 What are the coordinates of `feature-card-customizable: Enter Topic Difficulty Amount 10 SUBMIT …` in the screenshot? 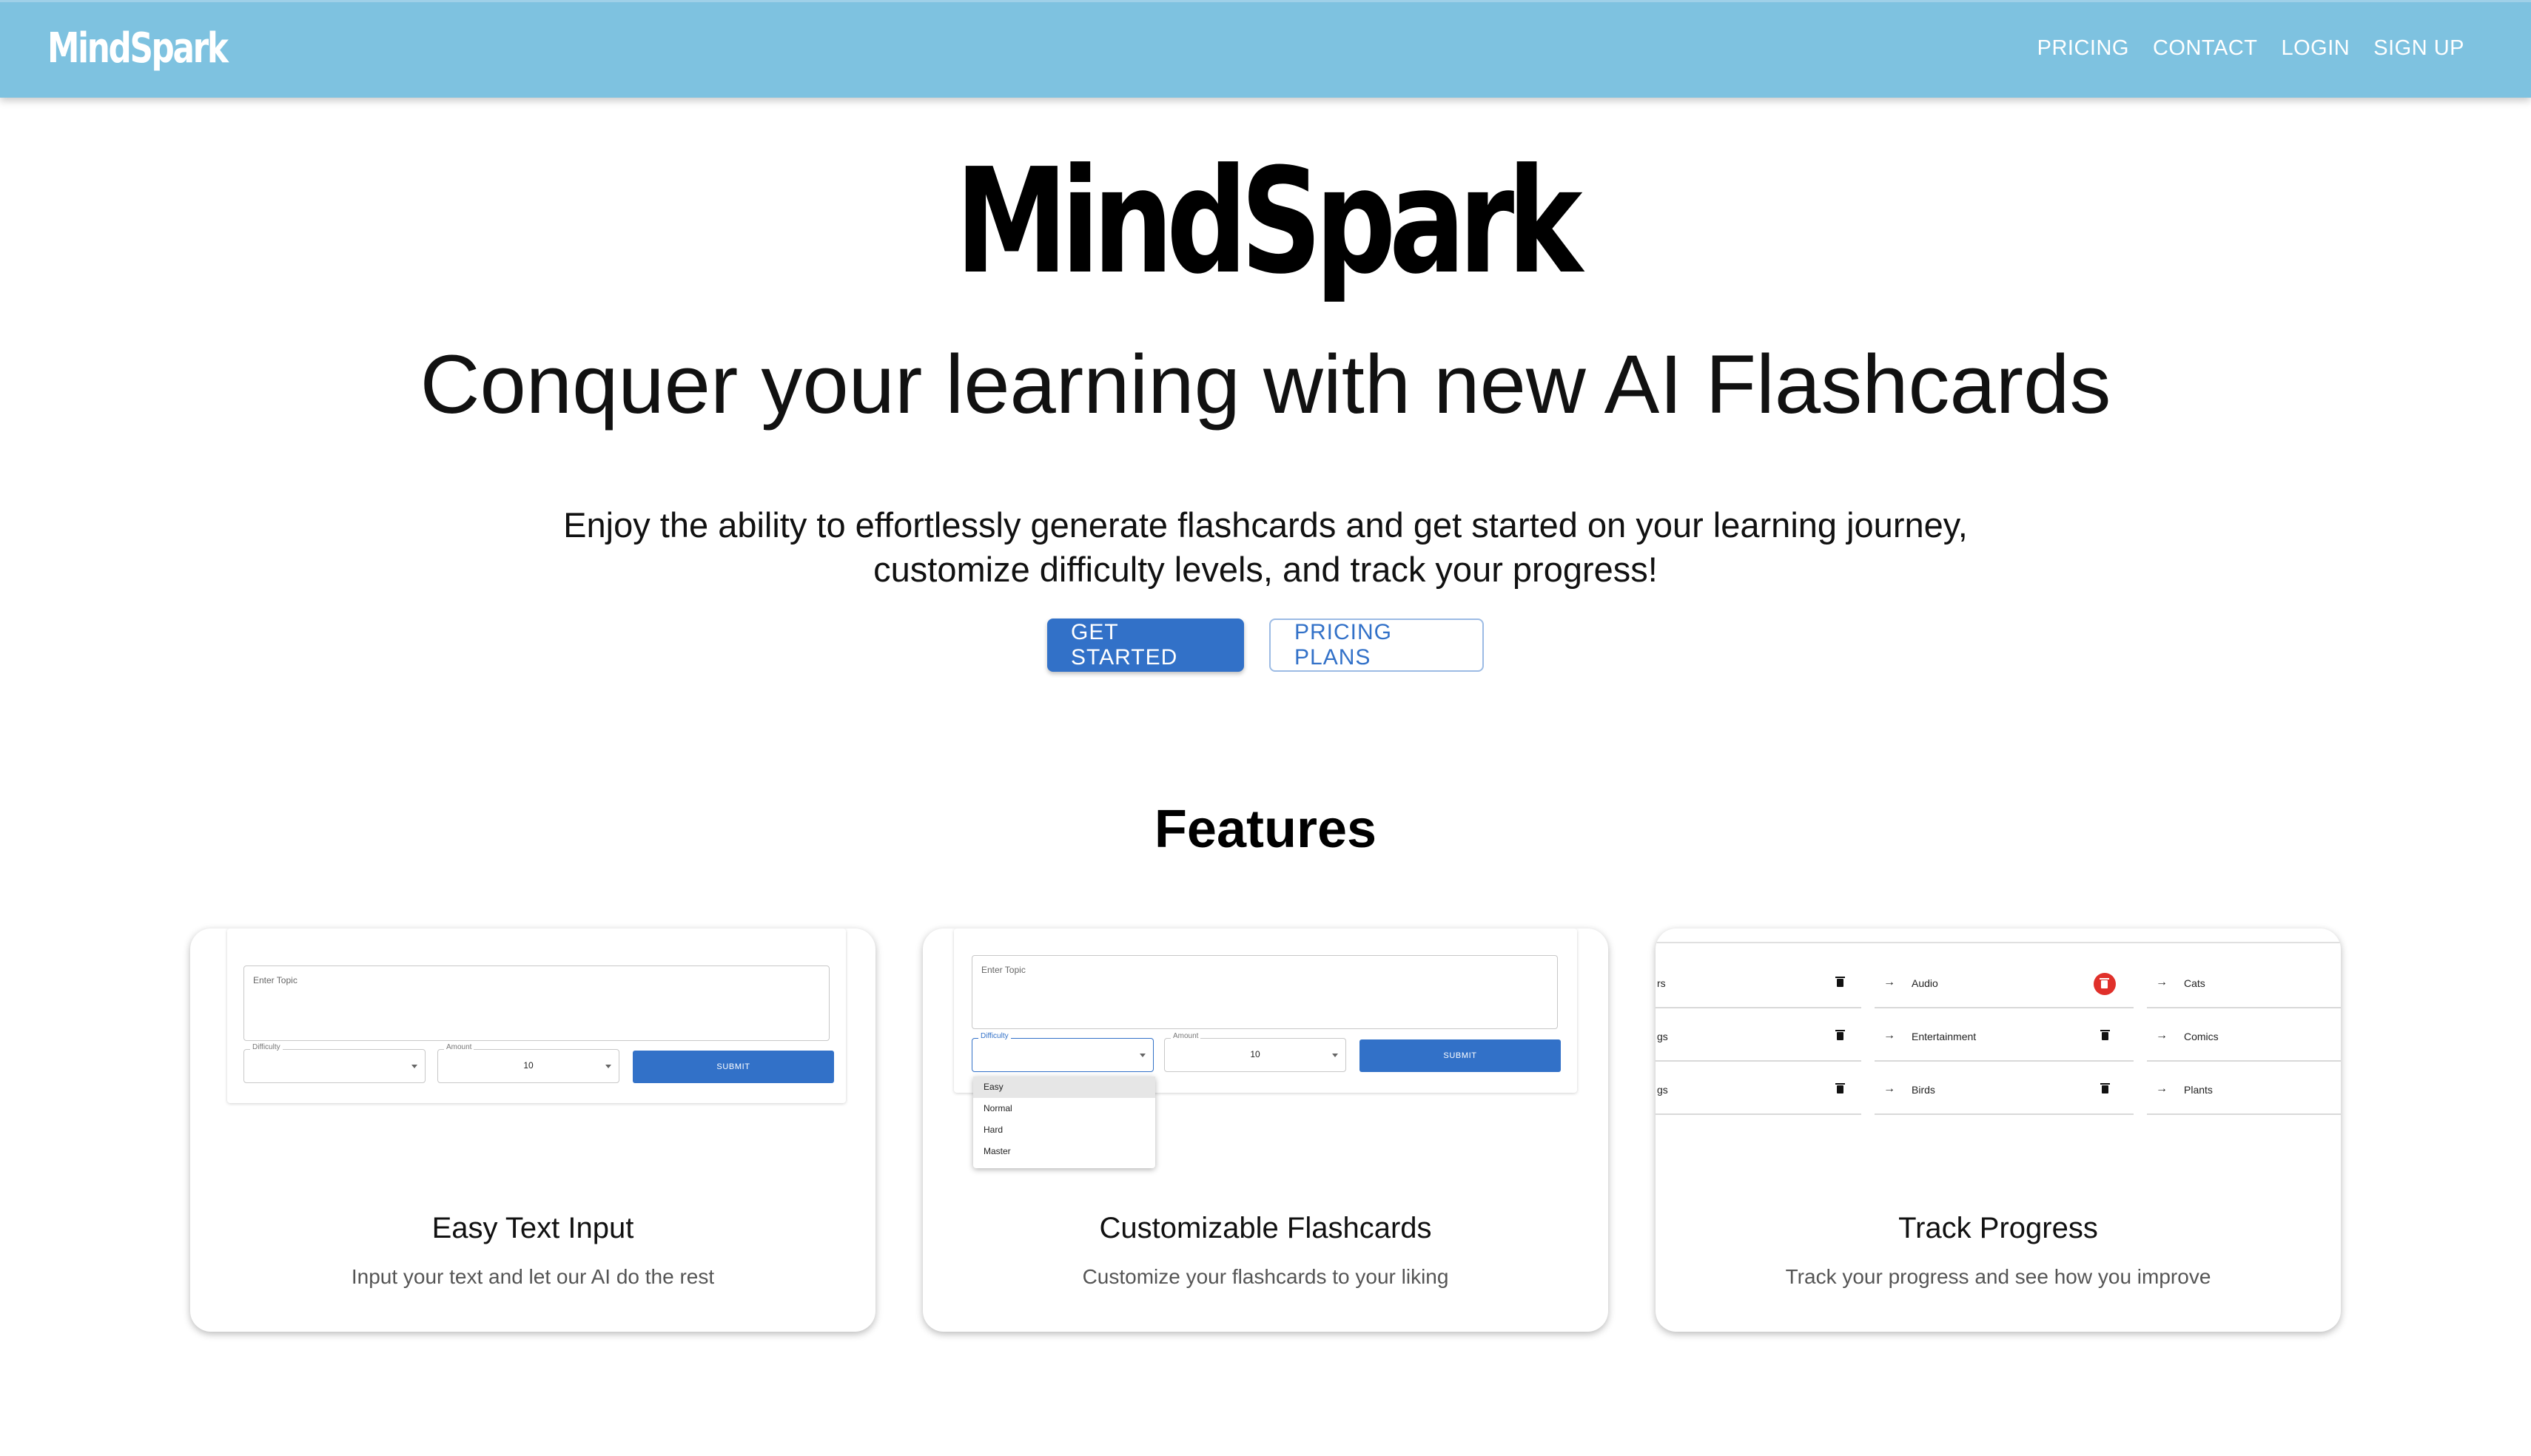 It's located at (1265, 1130).